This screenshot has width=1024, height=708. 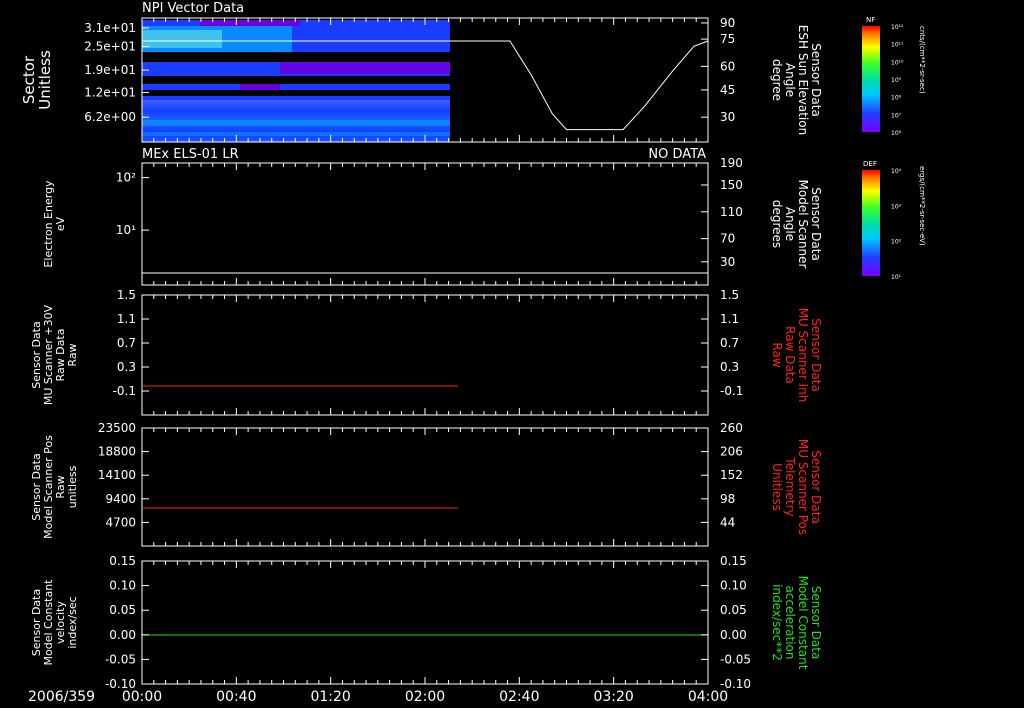 I want to click on colorbar-tick-label: 10¹, so click(x=896, y=277).